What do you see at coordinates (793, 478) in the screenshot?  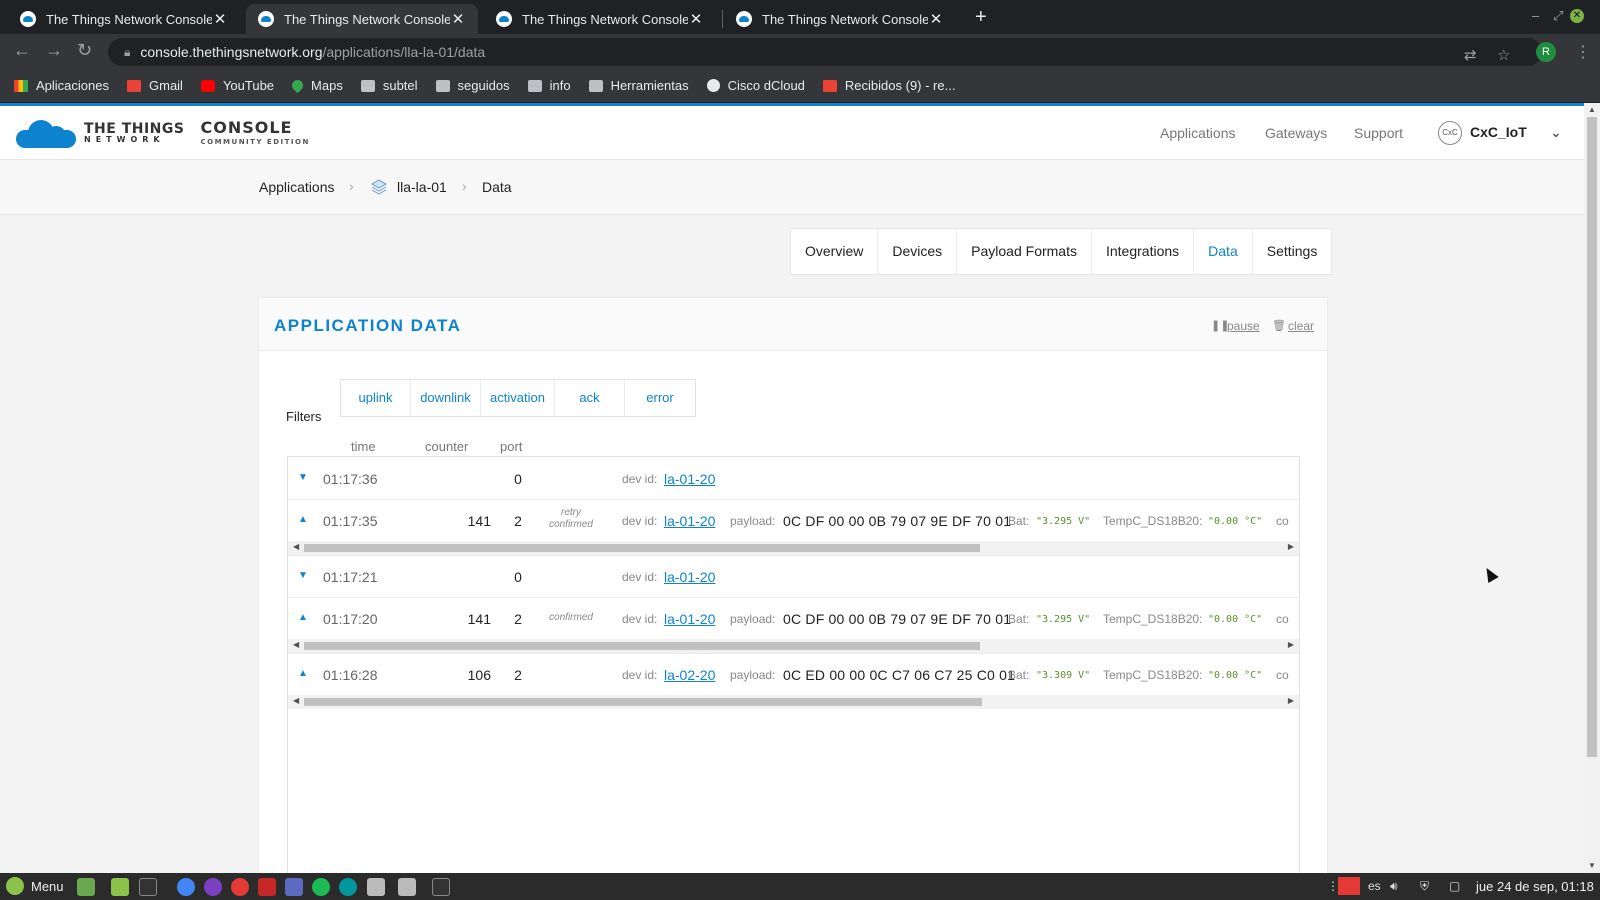 I see `table-row: ▼ 01:17:36 0 dev id: la-01-20` at bounding box center [793, 478].